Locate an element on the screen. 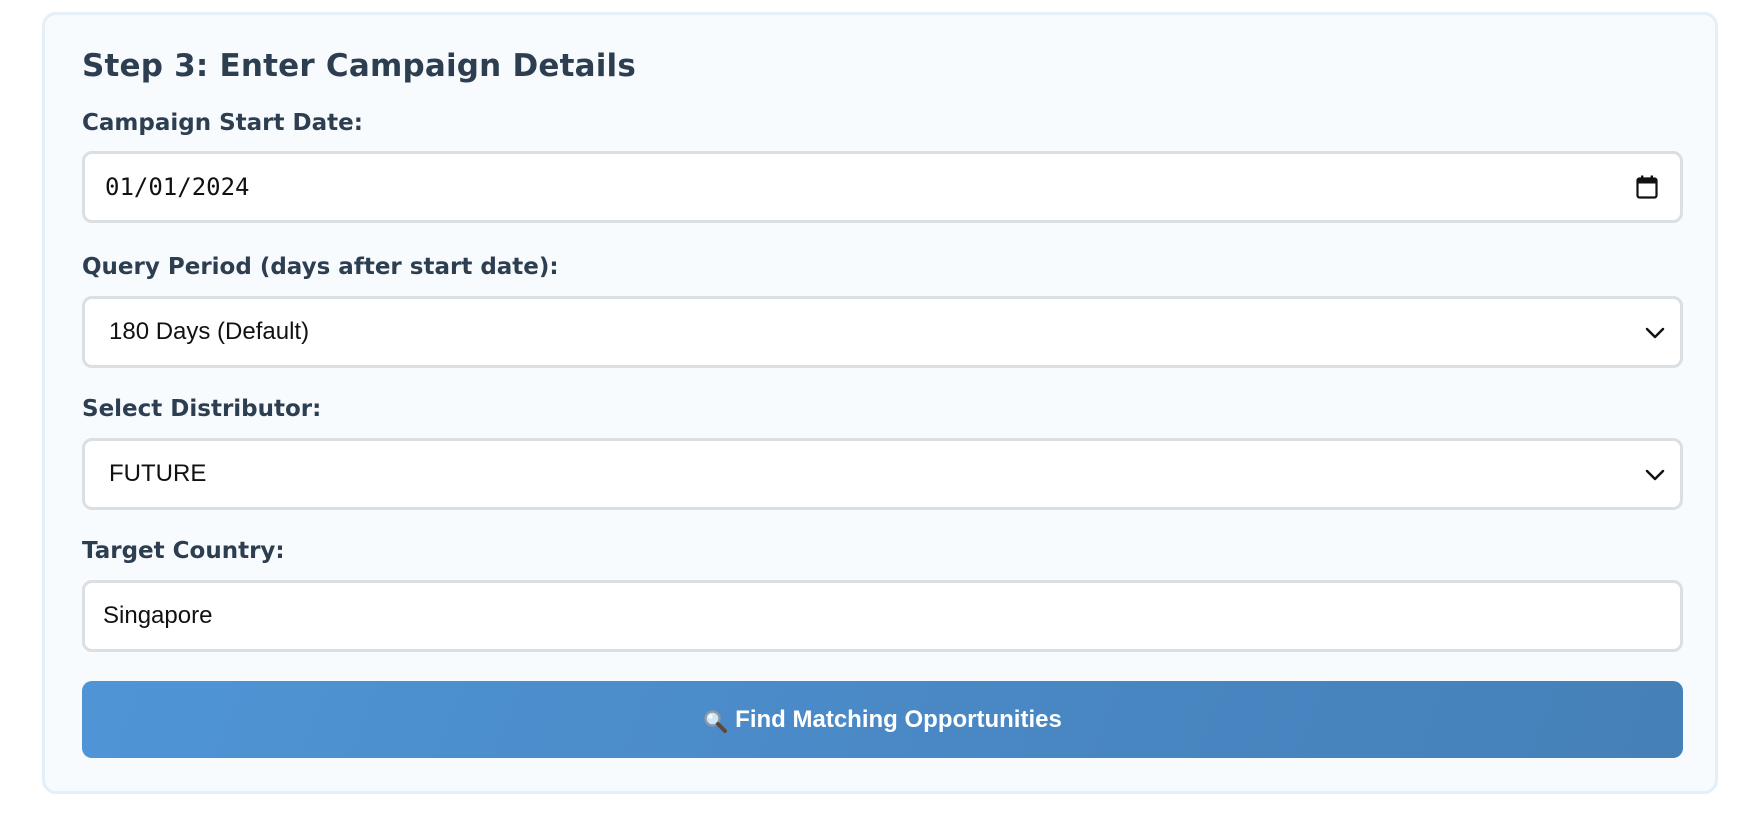  query-period-selected: 180 Days (Default) is located at coordinates (209, 331).